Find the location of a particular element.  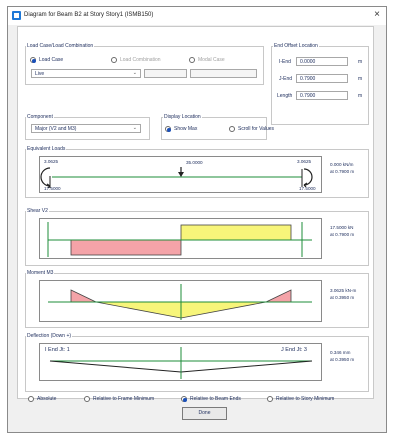

component-select: Major (V2 and M3) ⌄ is located at coordinates (86, 128).